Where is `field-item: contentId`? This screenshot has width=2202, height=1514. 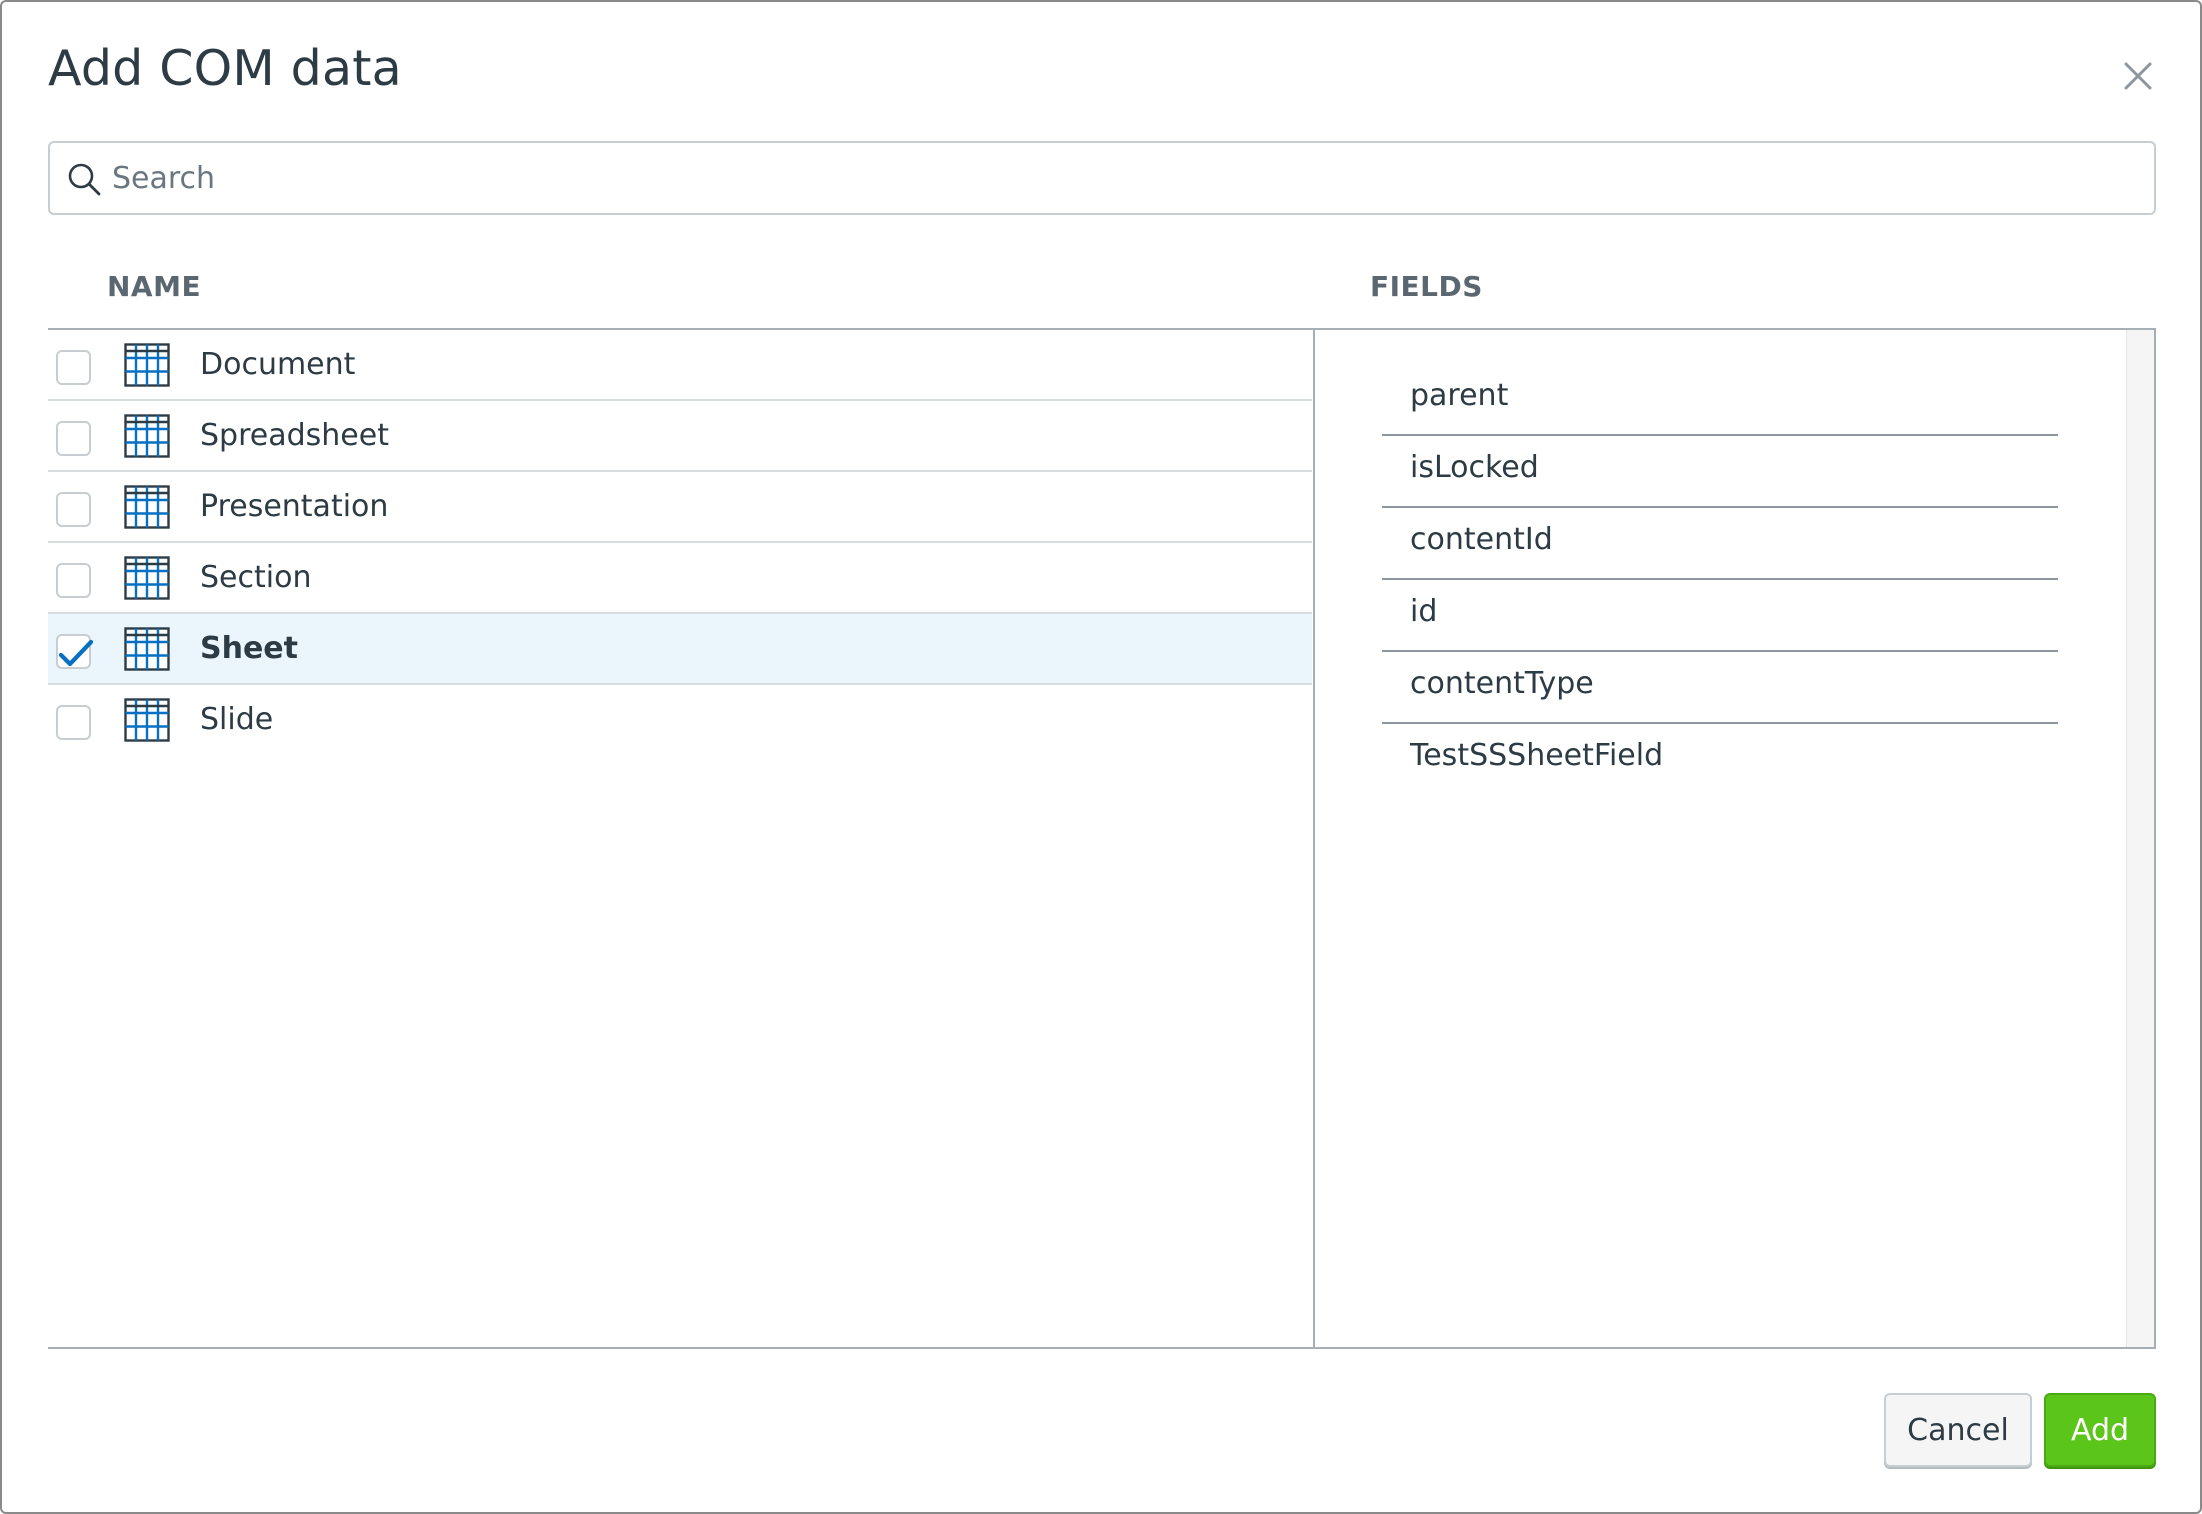
field-item: contentId is located at coordinates (1720, 544).